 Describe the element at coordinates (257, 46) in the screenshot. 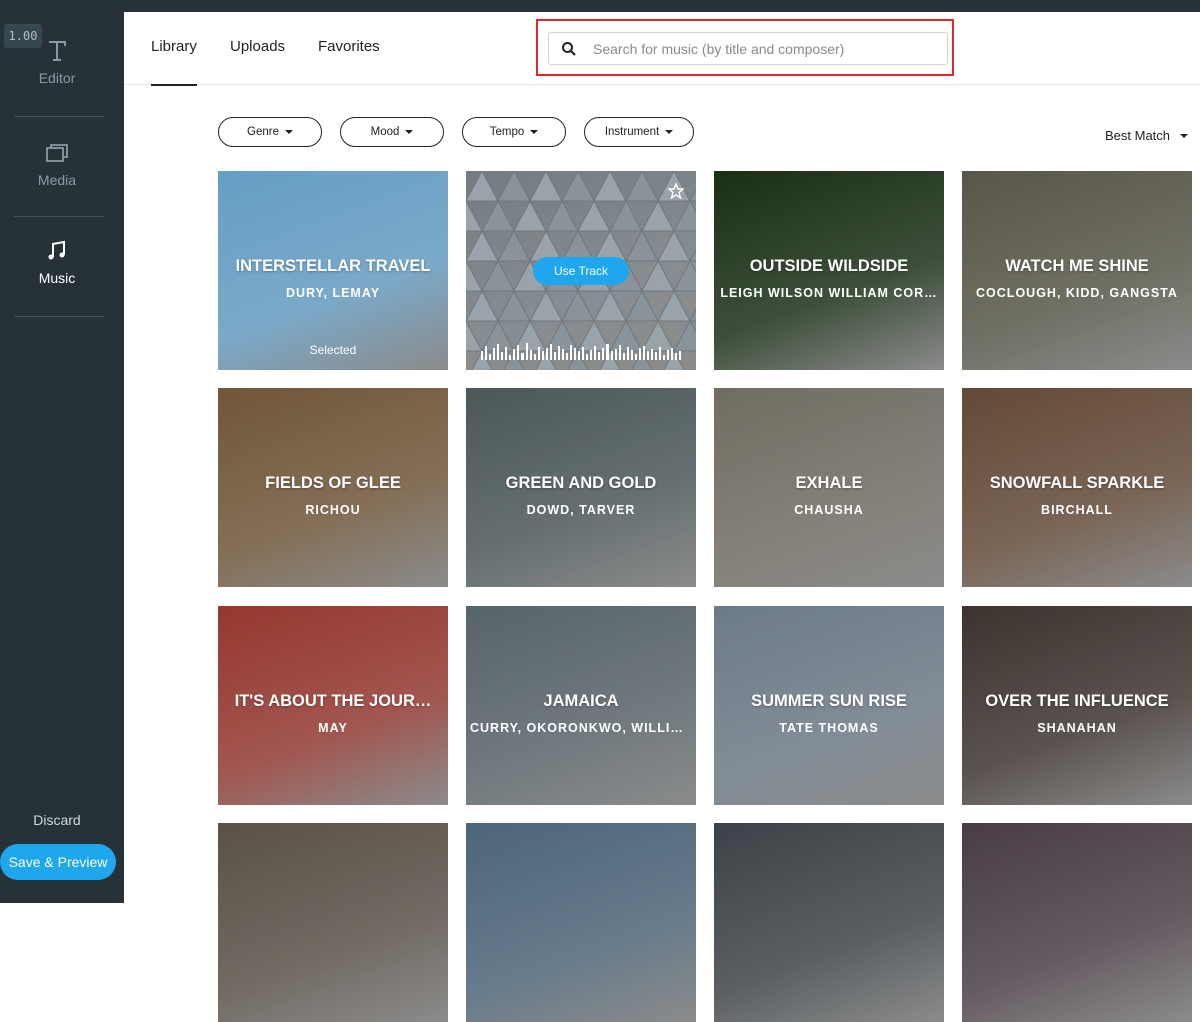

I see `tab-uploads: Uploads` at that location.